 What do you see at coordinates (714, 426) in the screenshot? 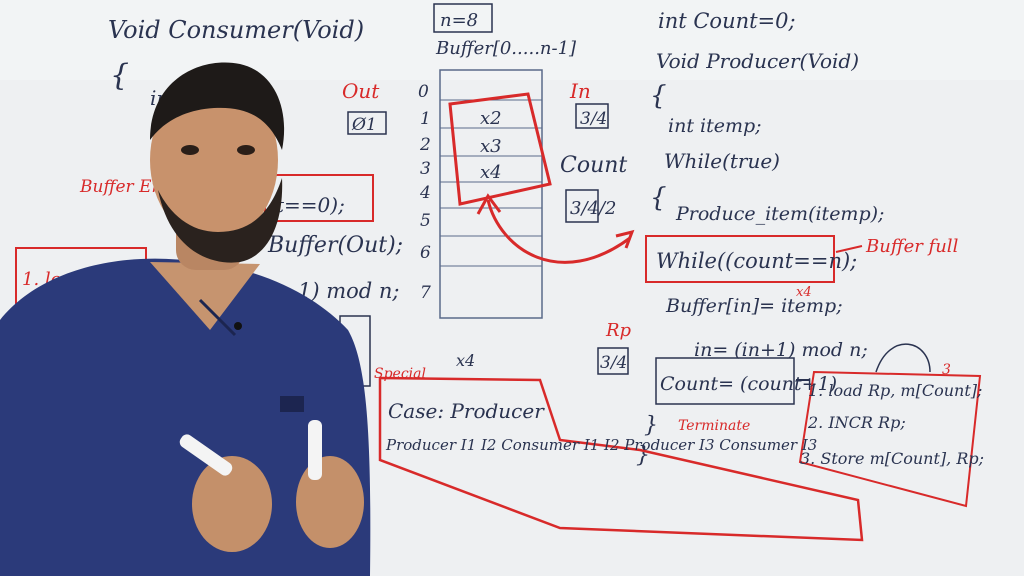
I see `terminate-note: Terminate` at bounding box center [714, 426].